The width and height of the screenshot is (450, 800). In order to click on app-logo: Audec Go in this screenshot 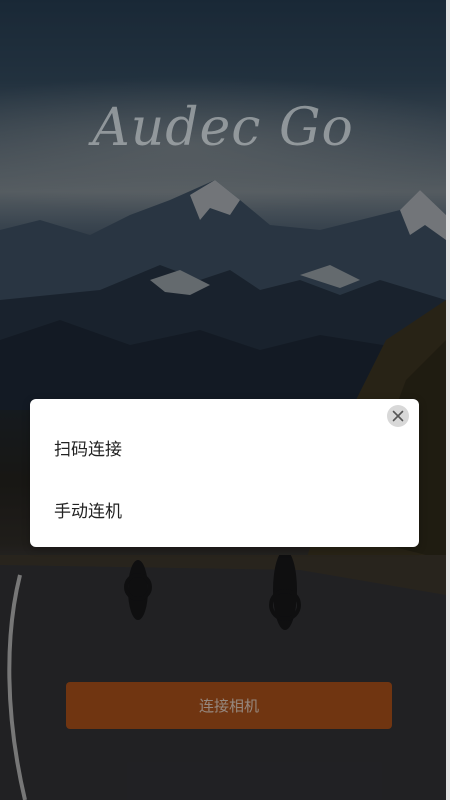, I will do `click(223, 128)`.